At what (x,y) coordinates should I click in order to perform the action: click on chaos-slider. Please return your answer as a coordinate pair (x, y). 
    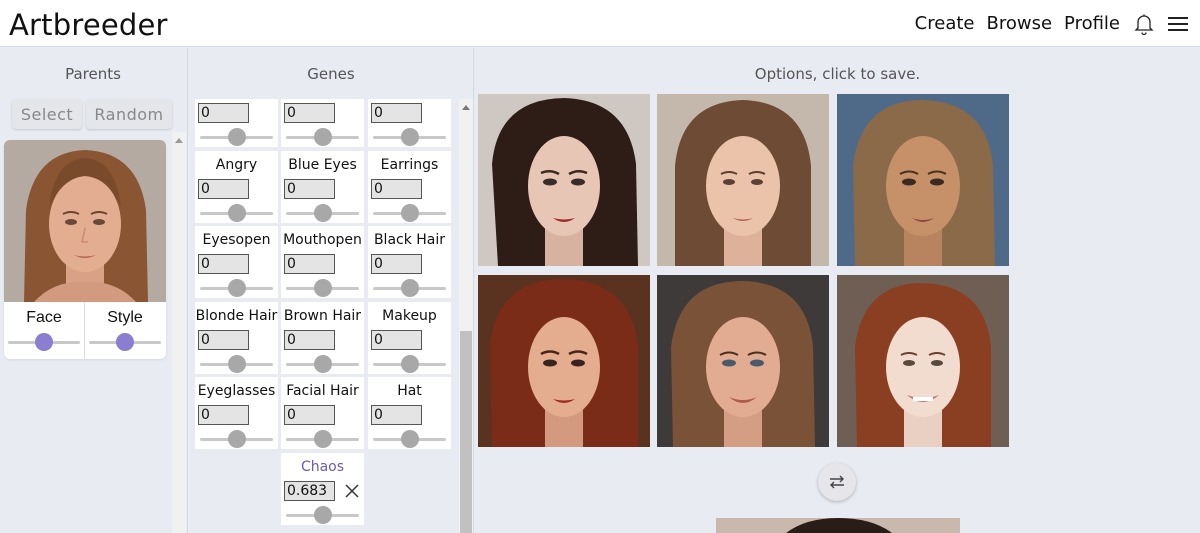
    Looking at the image, I should click on (322, 514).